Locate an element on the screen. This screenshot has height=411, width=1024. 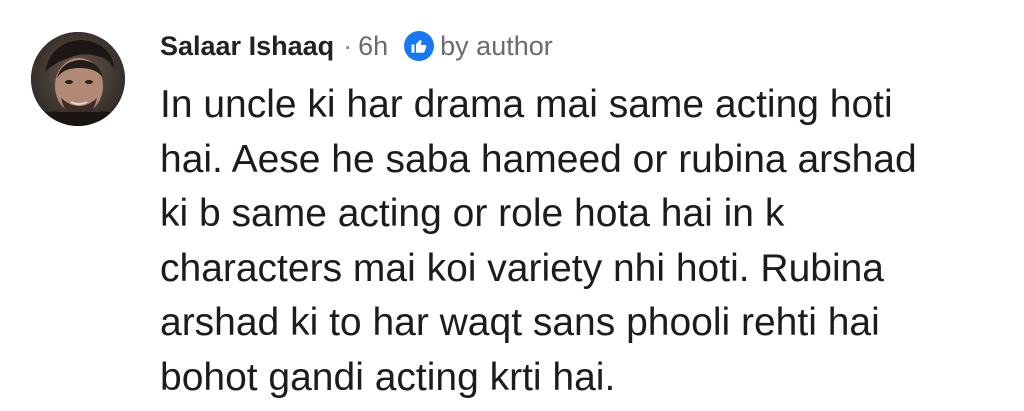
author-name: Salaar Ishaaq is located at coordinates (247, 46).